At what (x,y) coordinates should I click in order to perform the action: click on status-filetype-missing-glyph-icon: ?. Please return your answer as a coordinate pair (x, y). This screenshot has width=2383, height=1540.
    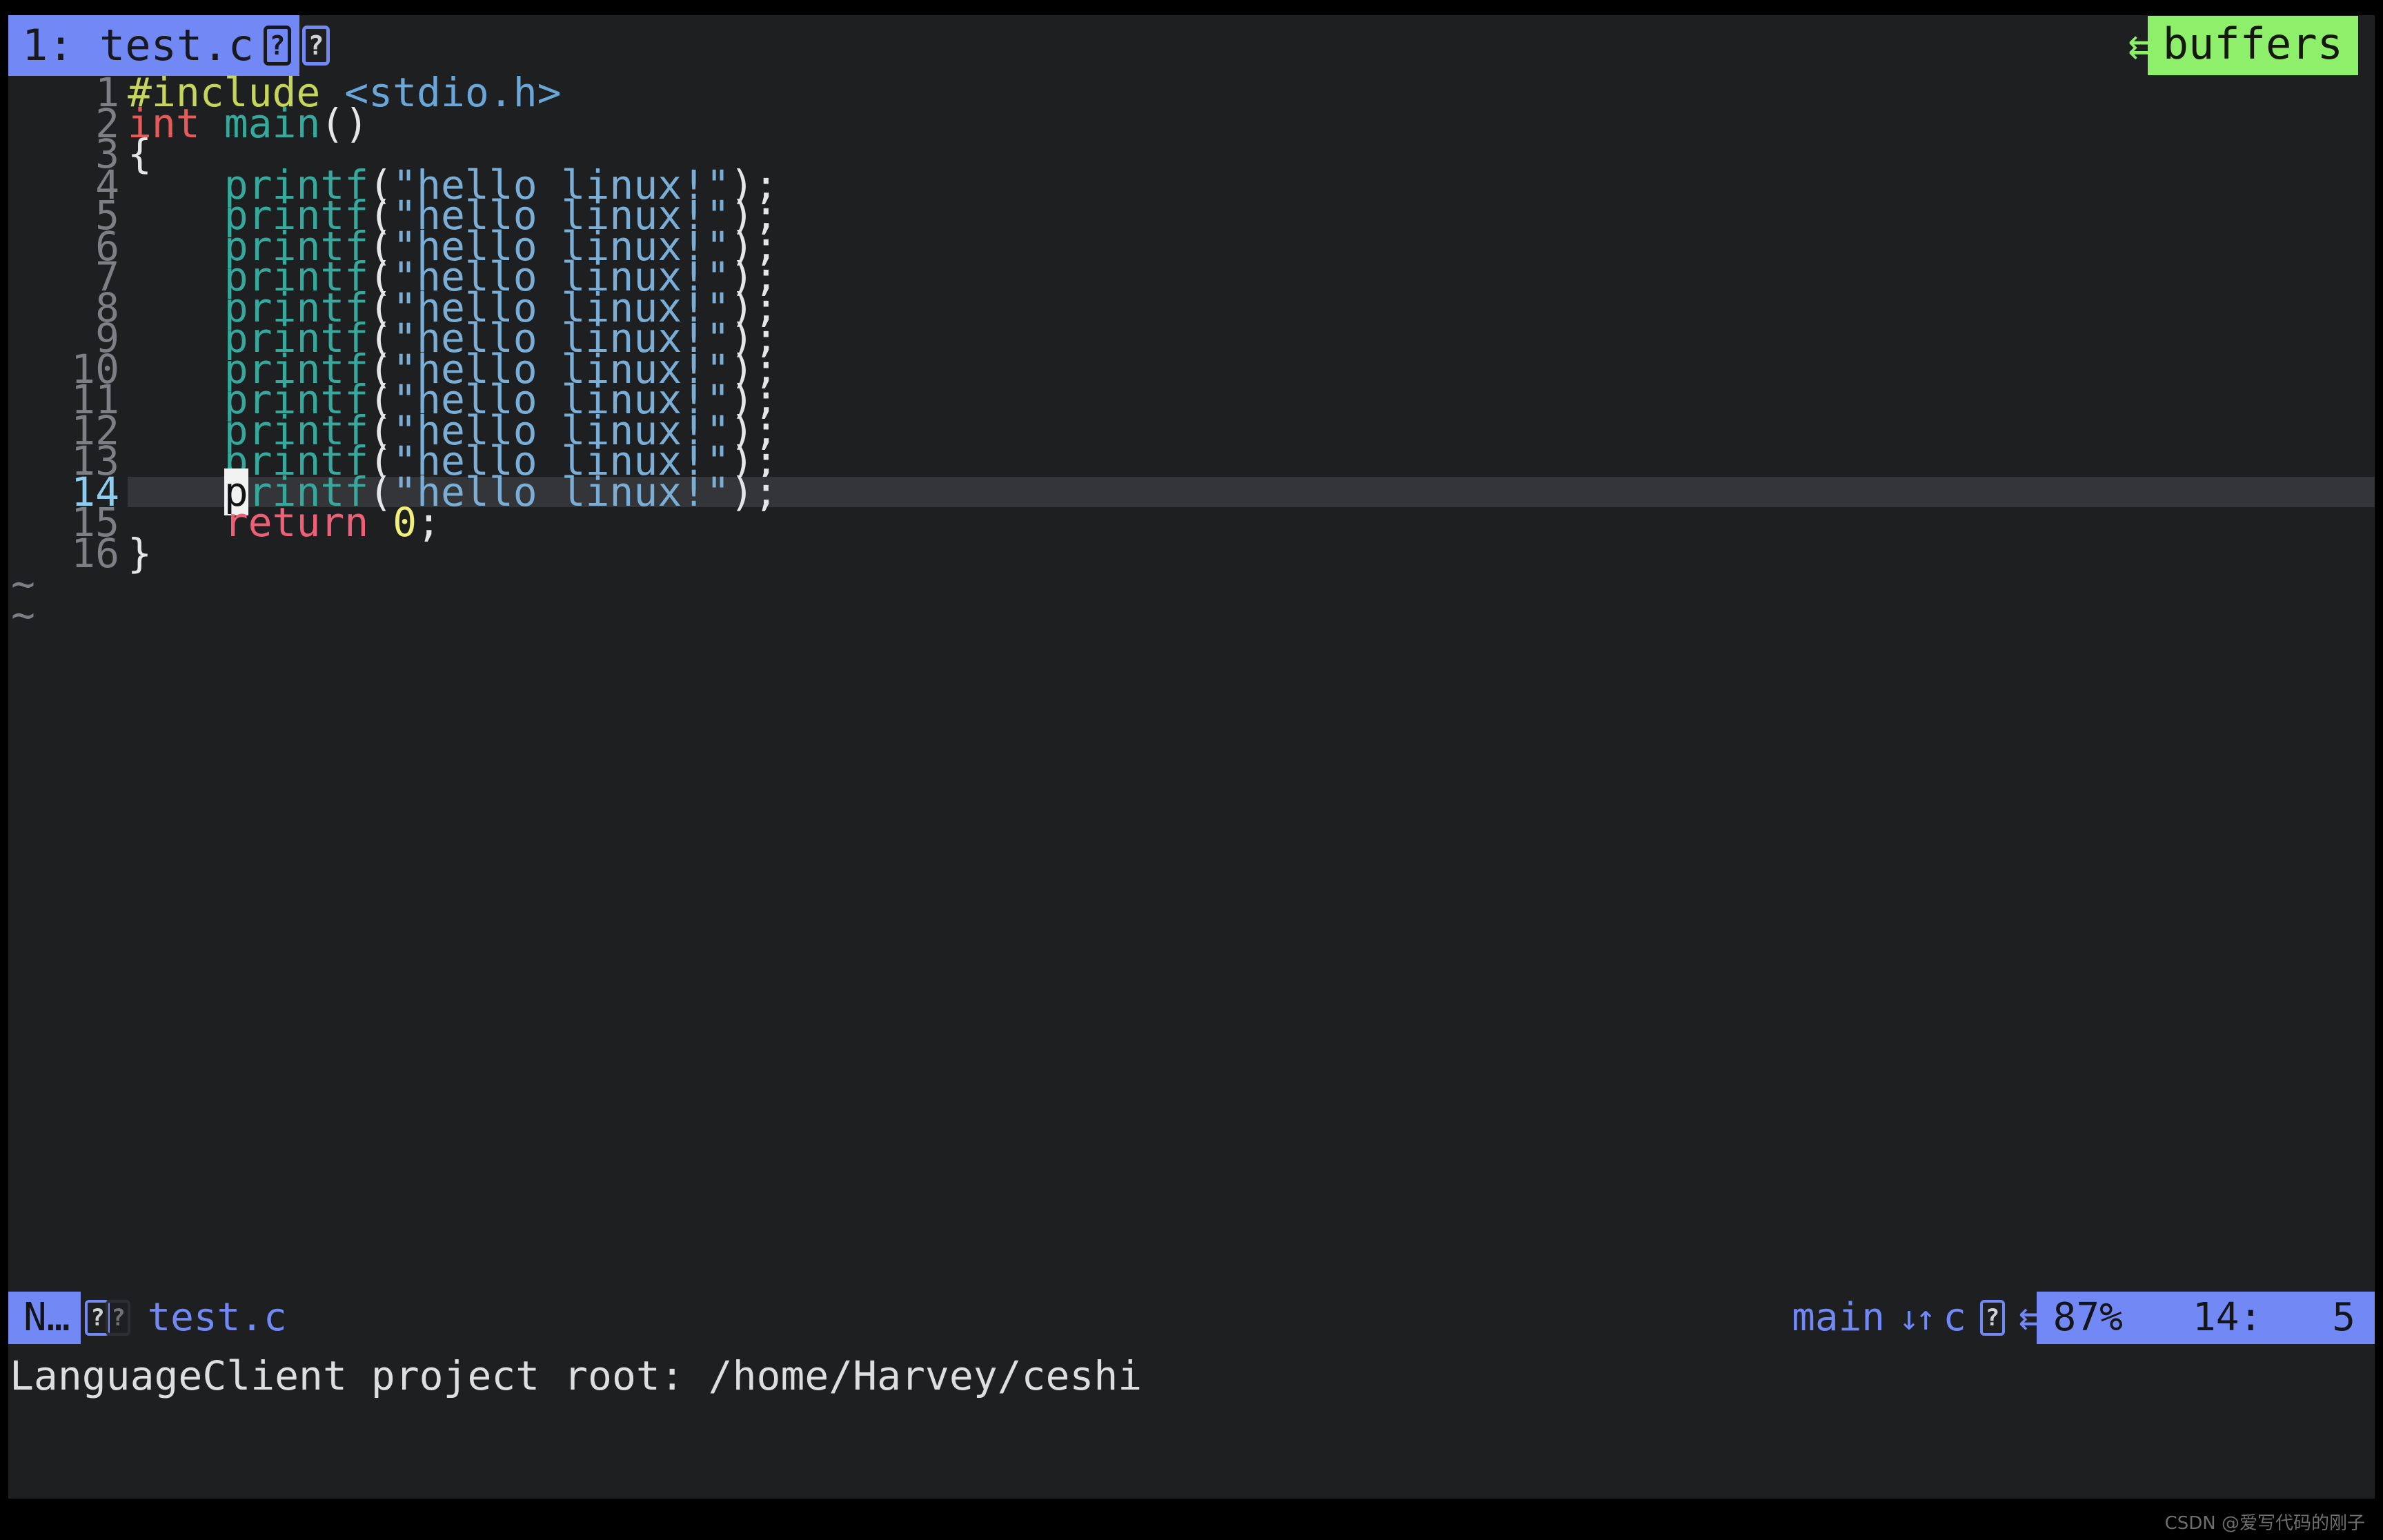
    Looking at the image, I should click on (1992, 1318).